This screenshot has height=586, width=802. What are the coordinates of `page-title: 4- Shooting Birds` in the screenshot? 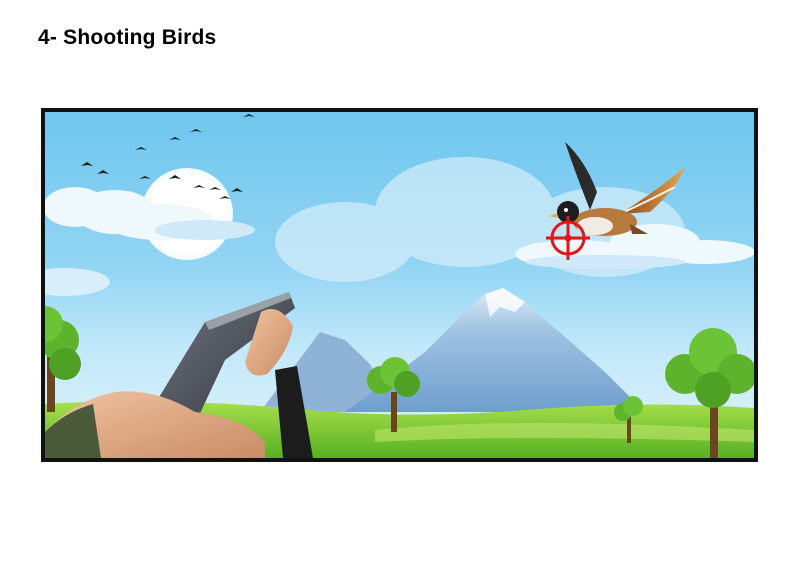 It's located at (127, 37).